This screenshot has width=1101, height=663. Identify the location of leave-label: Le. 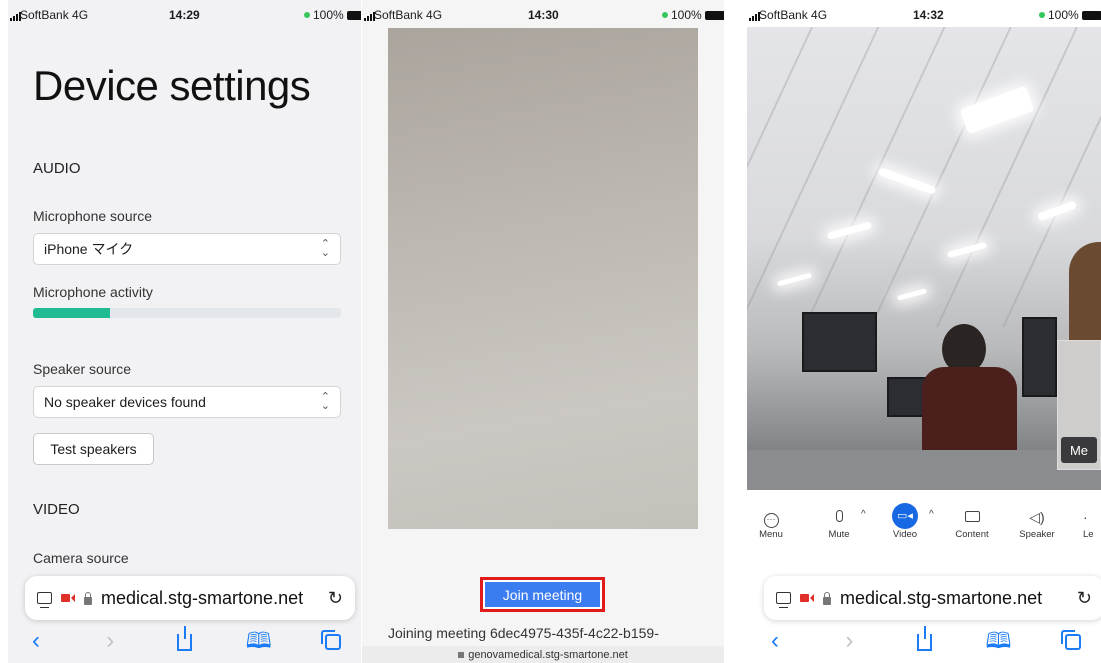
(1088, 534).